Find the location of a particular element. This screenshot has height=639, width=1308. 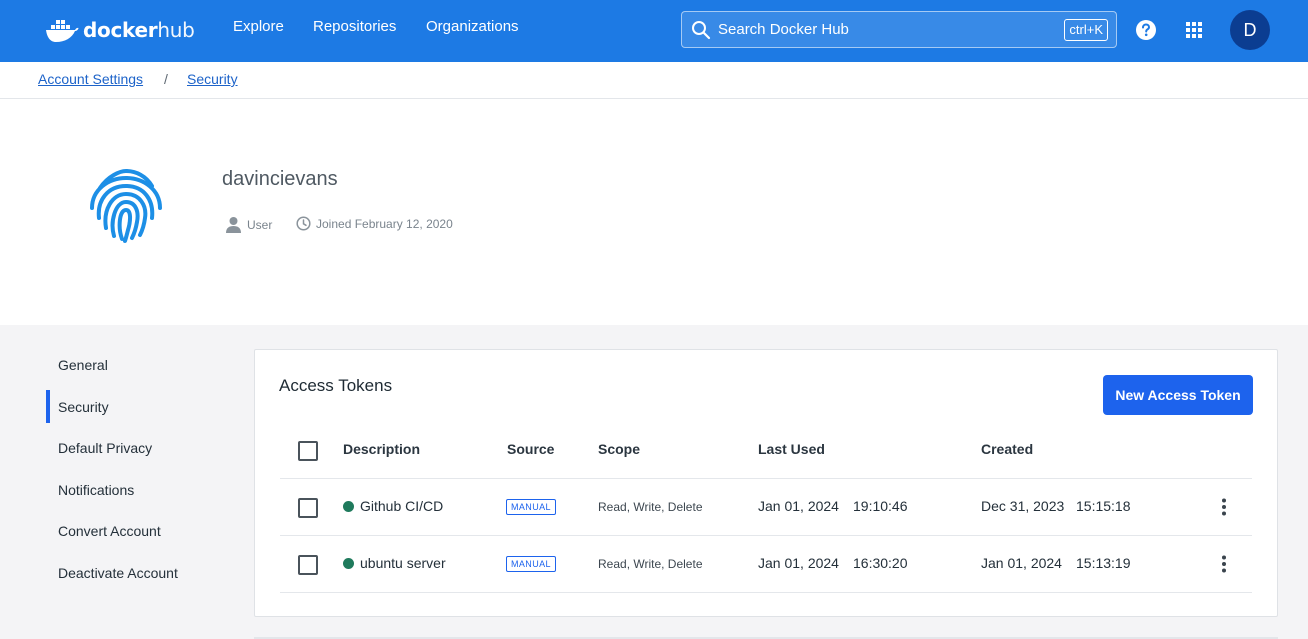

profile-role: User is located at coordinates (248, 224).